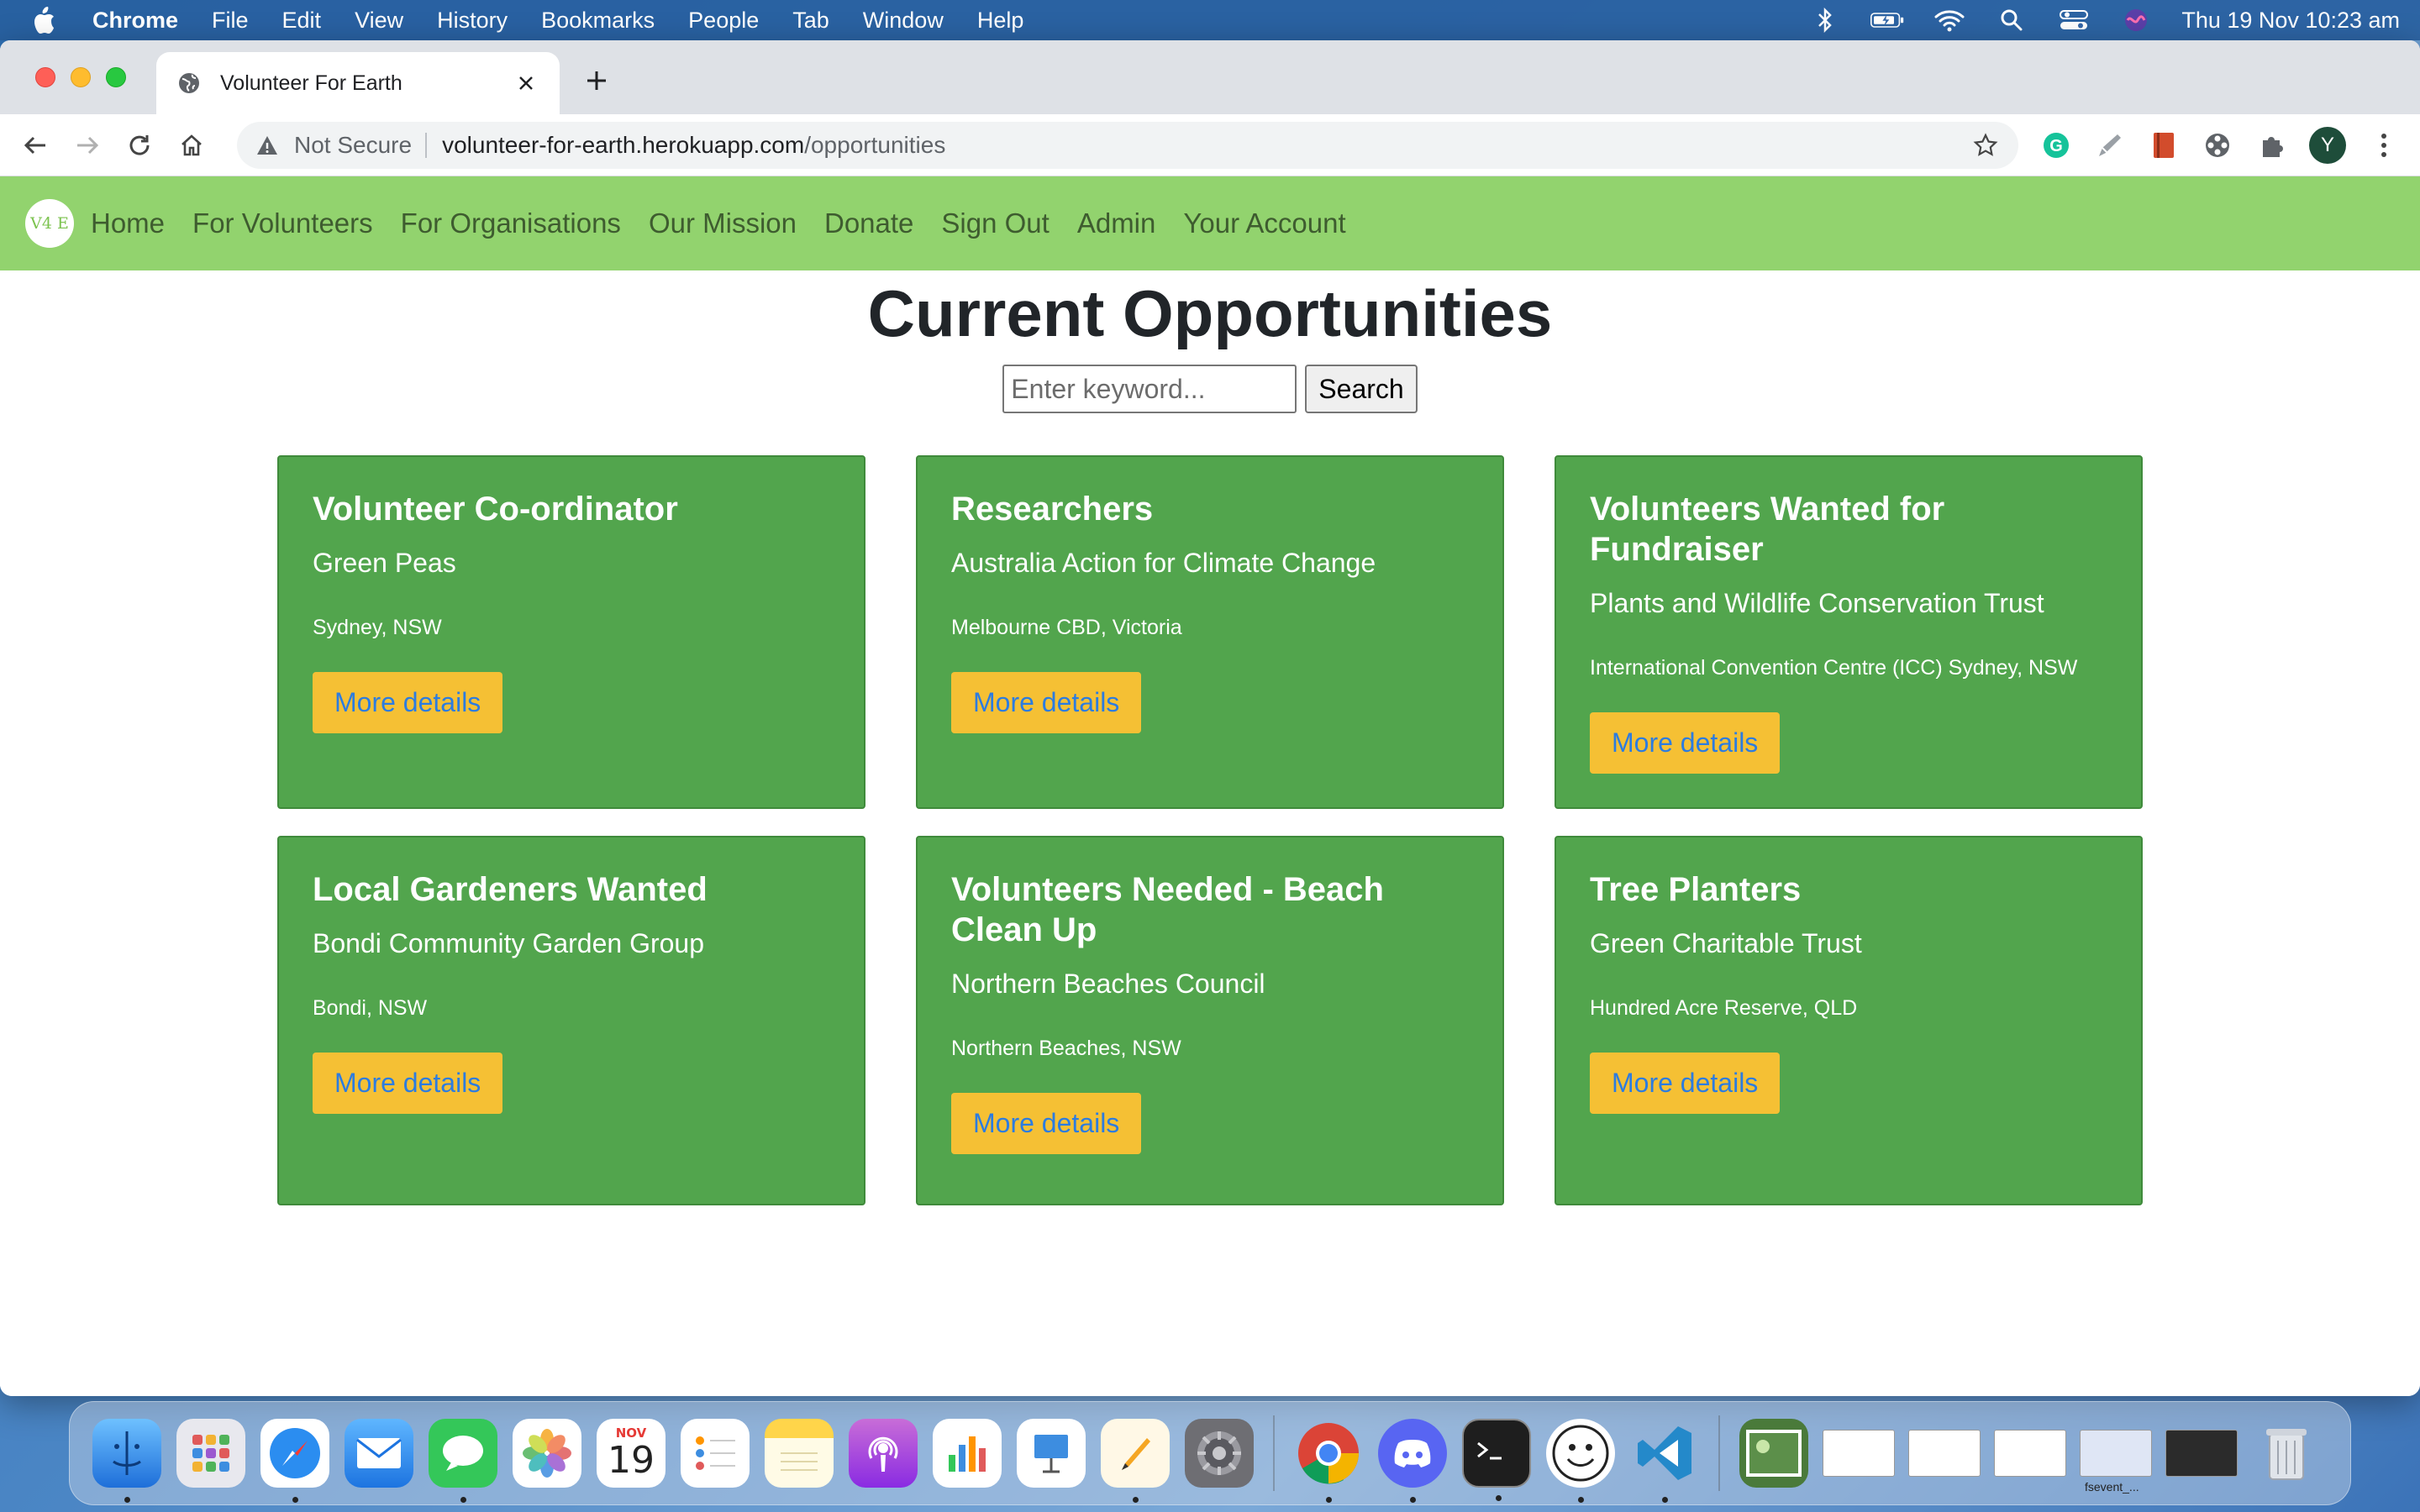 The width and height of the screenshot is (2420, 1512). Describe the element at coordinates (2110, 145) in the screenshot. I see `pen-extension-icon` at that location.